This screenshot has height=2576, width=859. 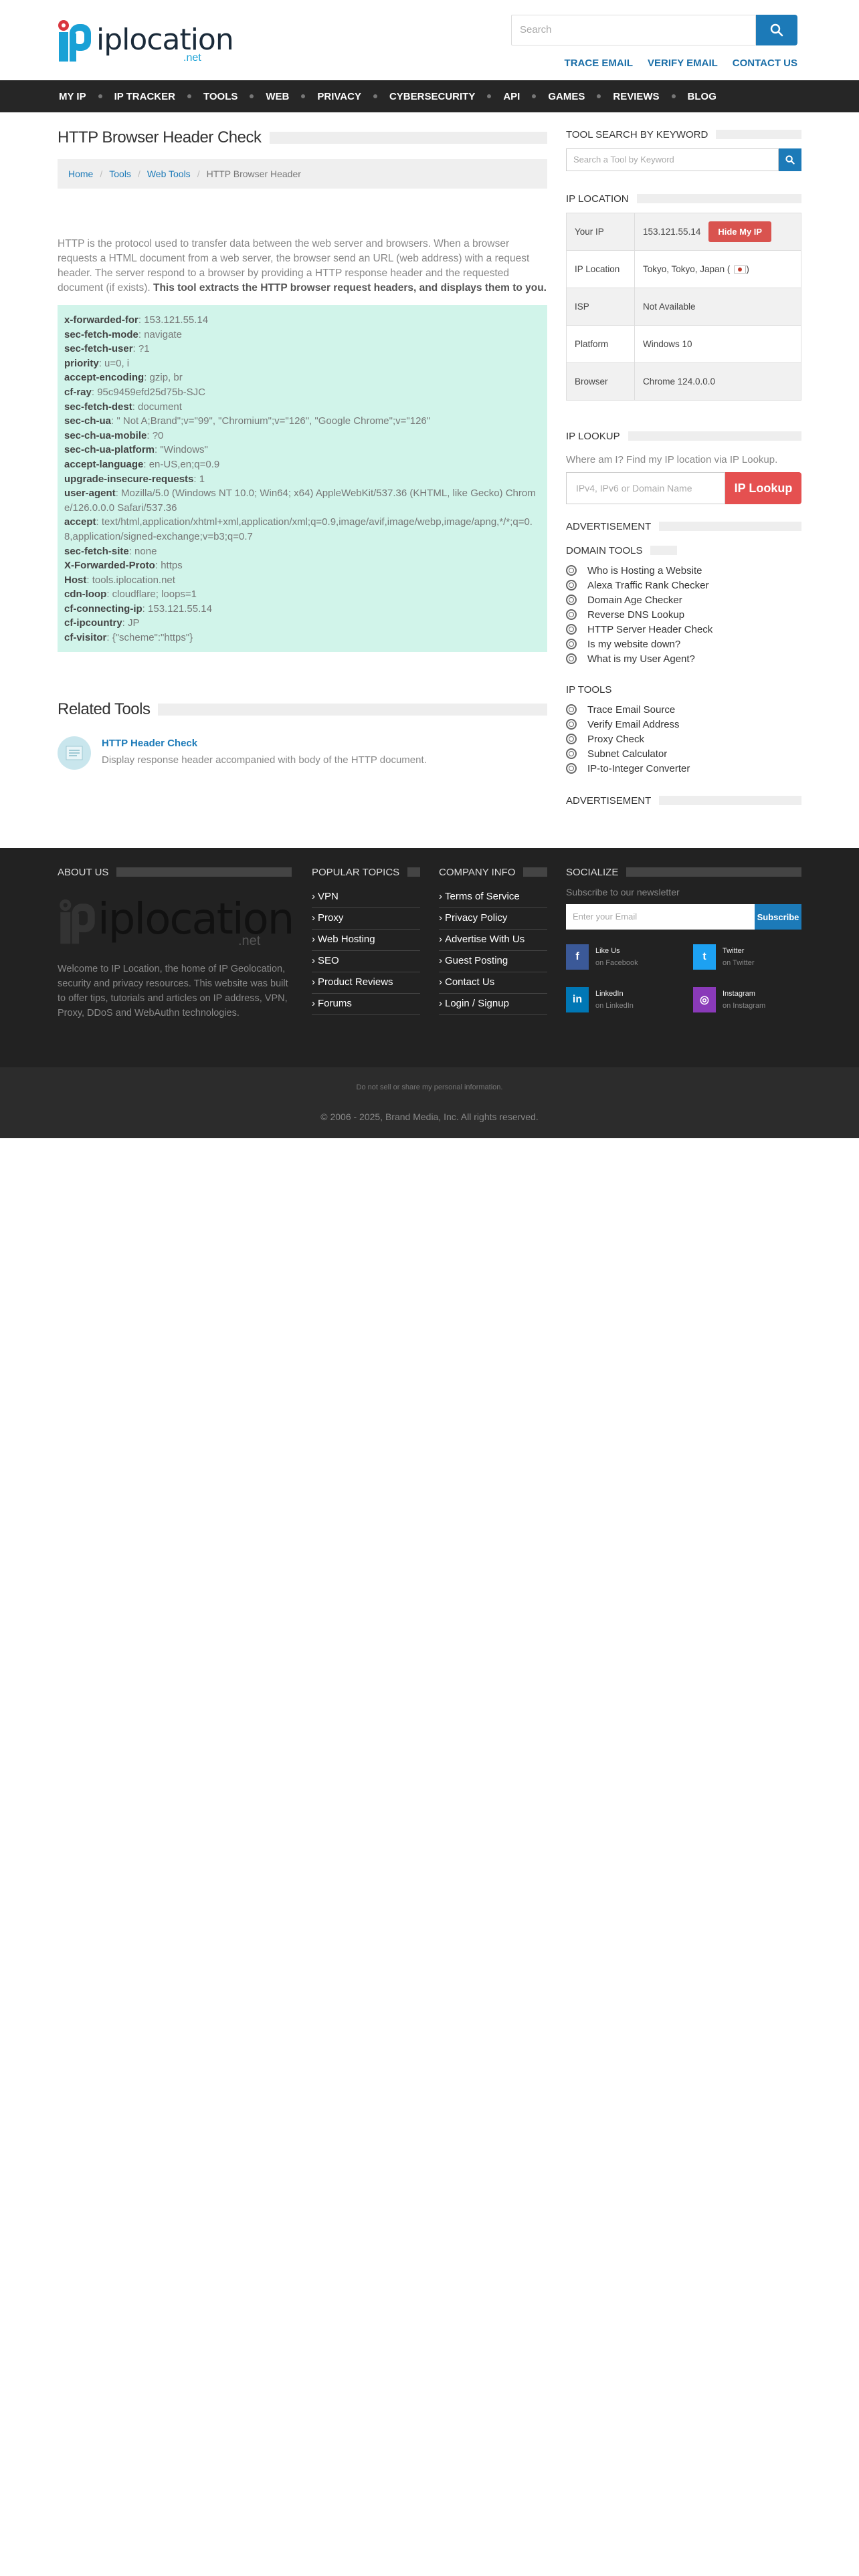 What do you see at coordinates (778, 917) in the screenshot?
I see `subscribe-button: Subscribe` at bounding box center [778, 917].